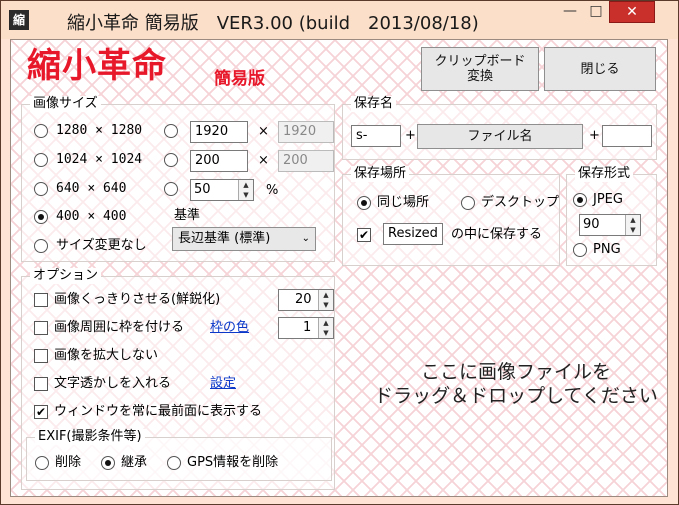 The height and width of the screenshot is (505, 679). I want to click on preset-400-label: 400 × 400, so click(91, 217).